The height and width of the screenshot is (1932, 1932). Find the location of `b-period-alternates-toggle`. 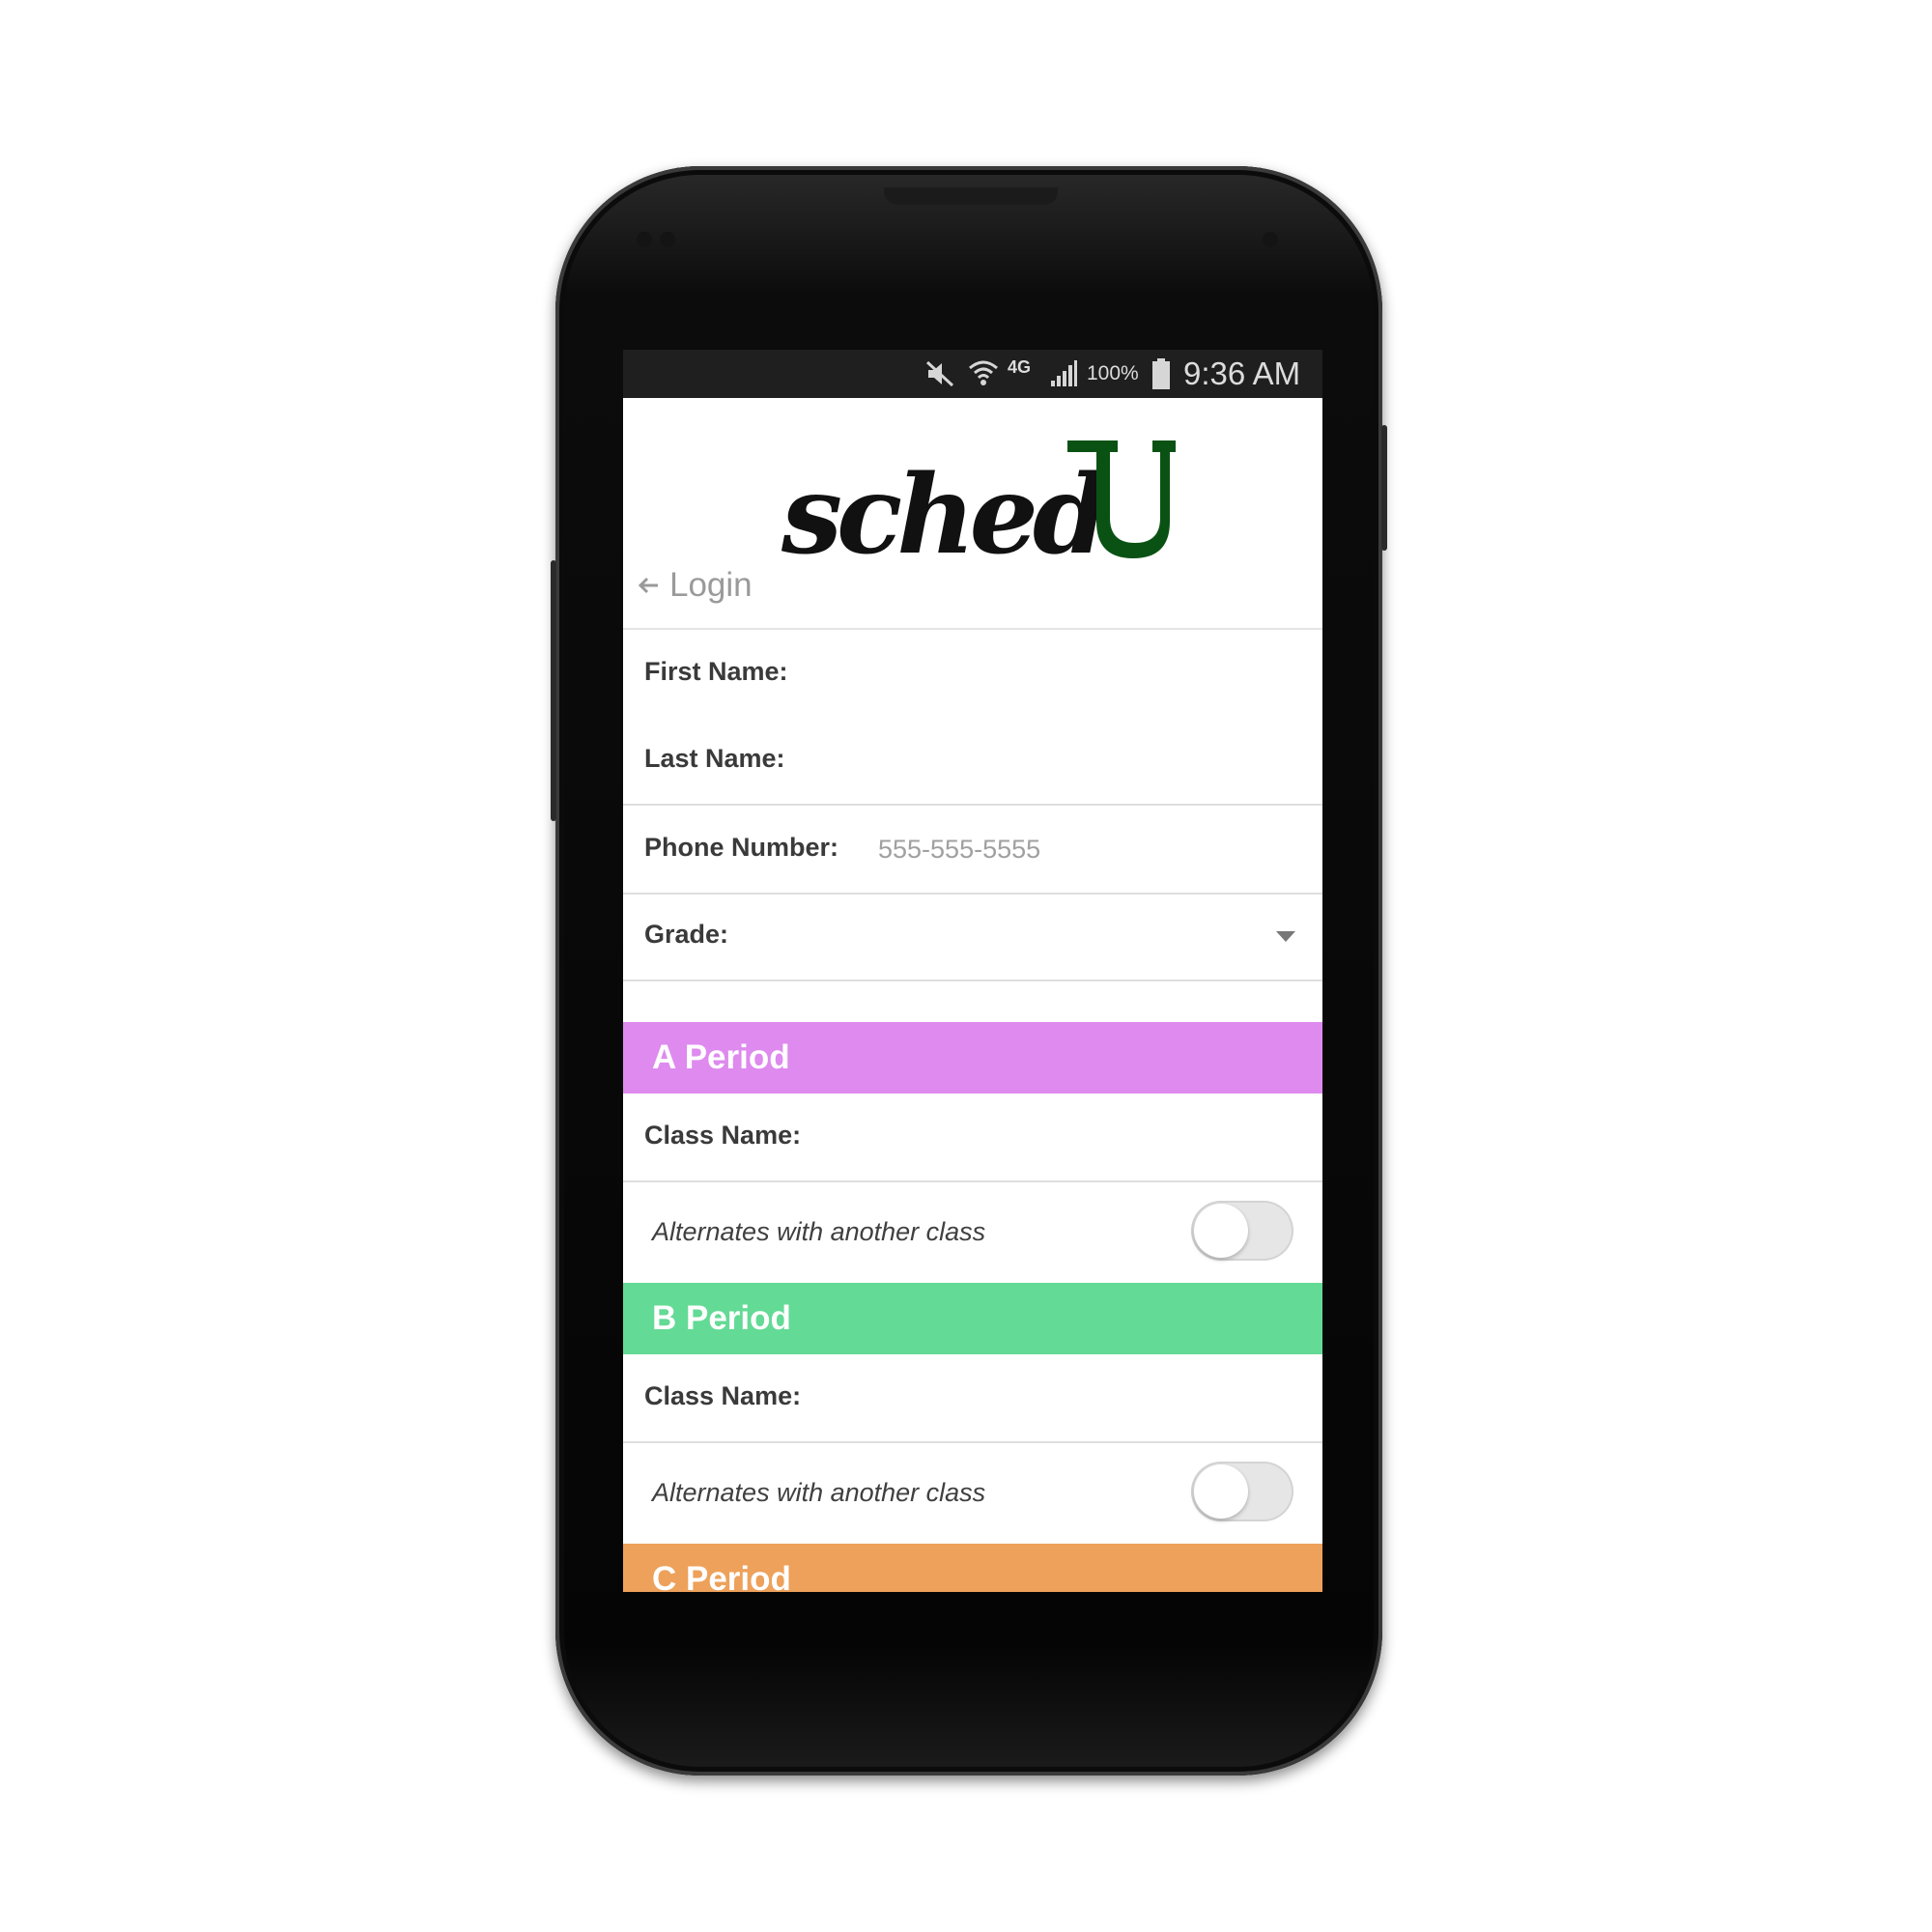

b-period-alternates-toggle is located at coordinates (1242, 1491).